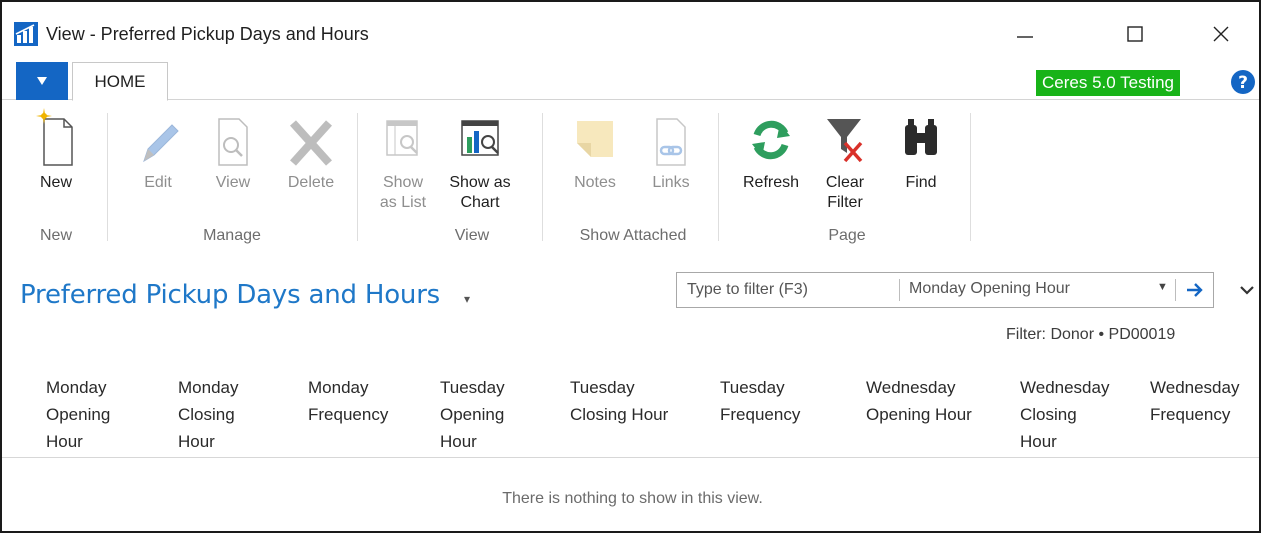  What do you see at coordinates (771, 140) in the screenshot?
I see `refresh-icon` at bounding box center [771, 140].